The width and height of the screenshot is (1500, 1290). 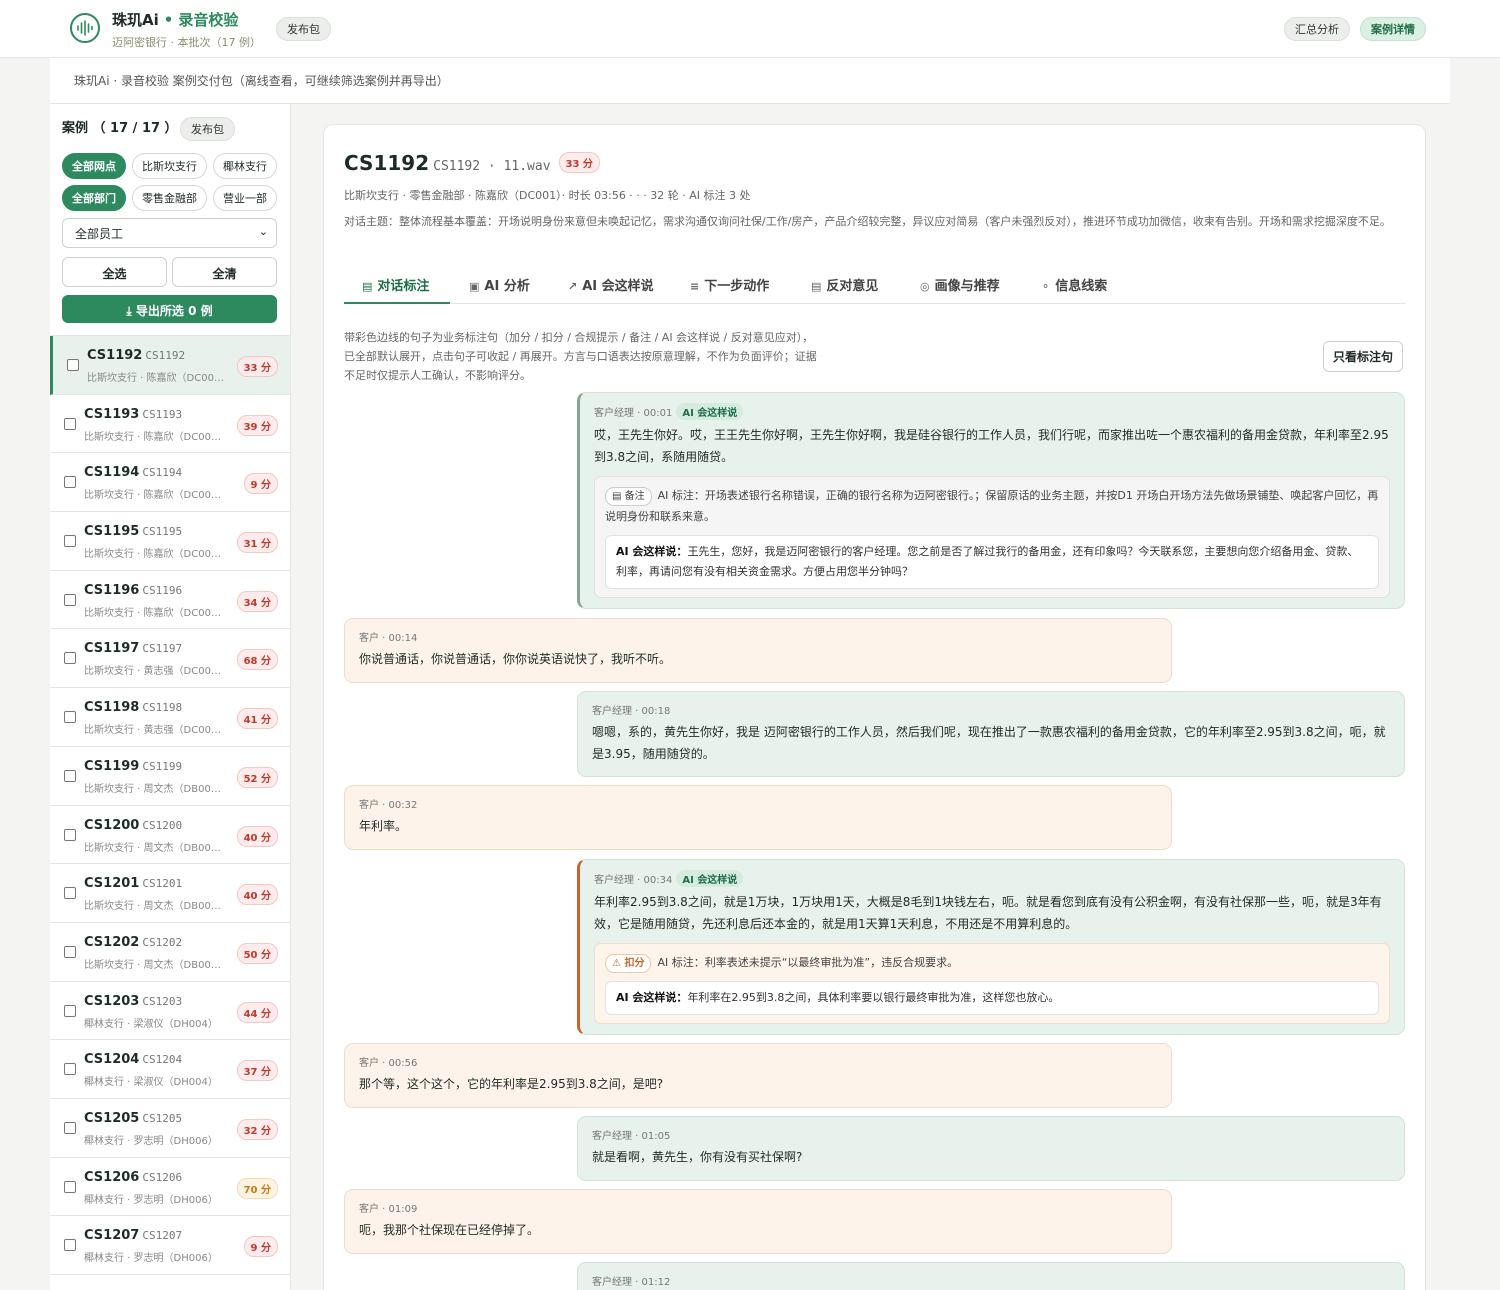 I want to click on case-list-item: CS1204 CS1204 椰林支行 · 梁淑仪（DH004） 37 分, so click(x=170, y=1069).